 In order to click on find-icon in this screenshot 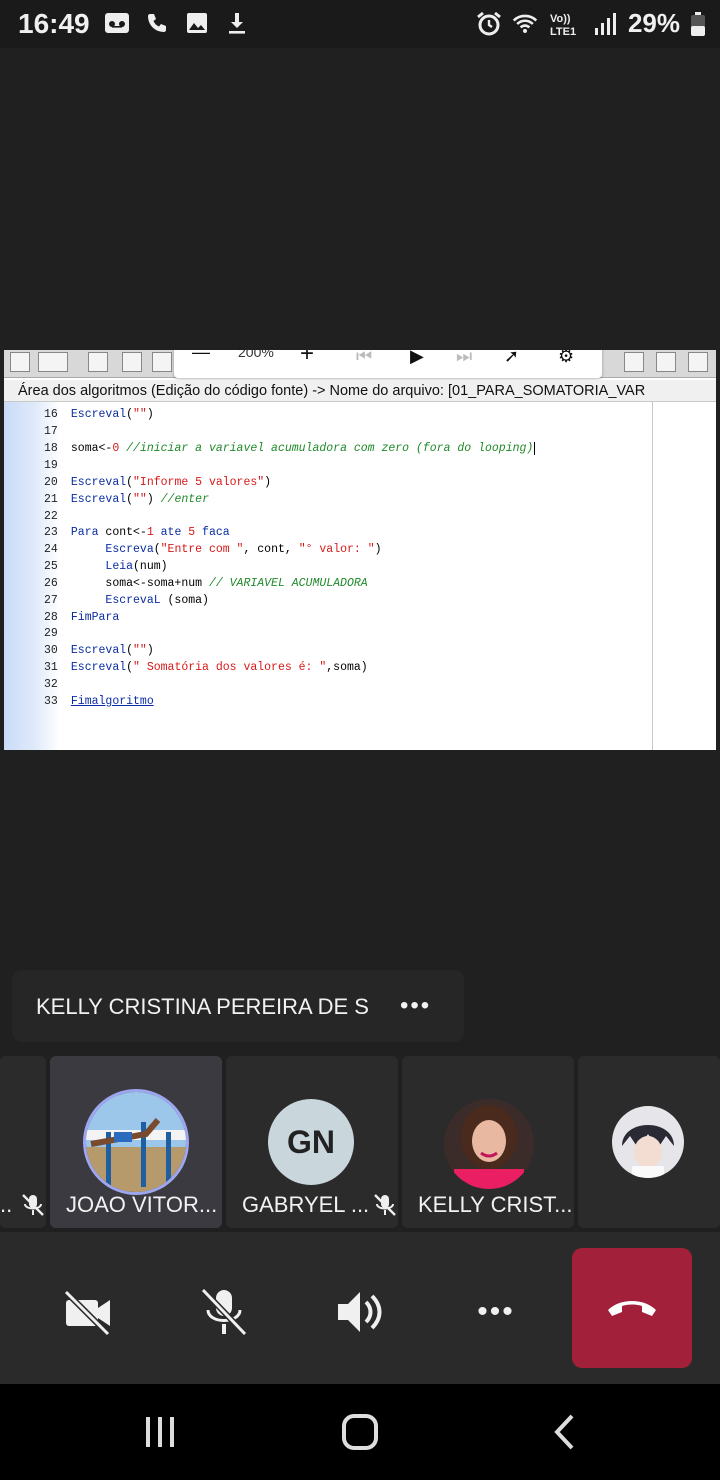, I will do `click(666, 362)`.